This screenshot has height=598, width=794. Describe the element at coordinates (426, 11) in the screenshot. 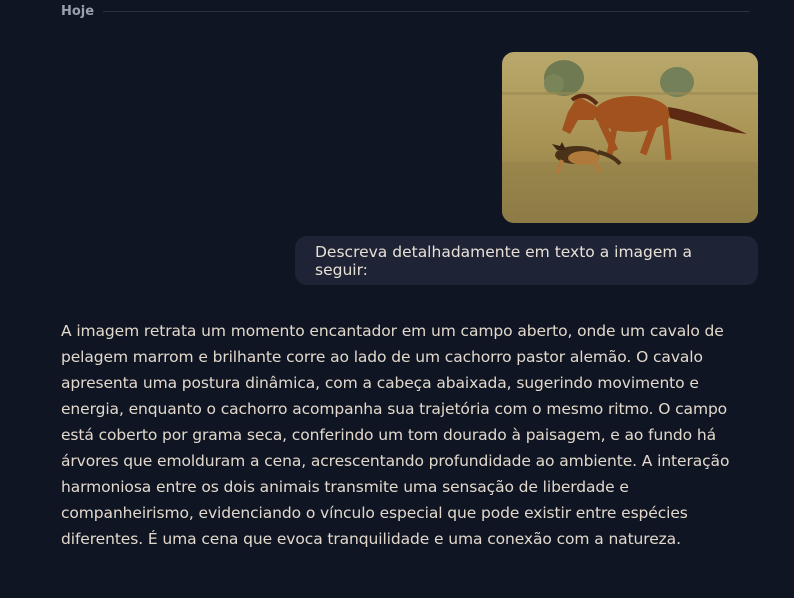

I see `divider-line` at that location.